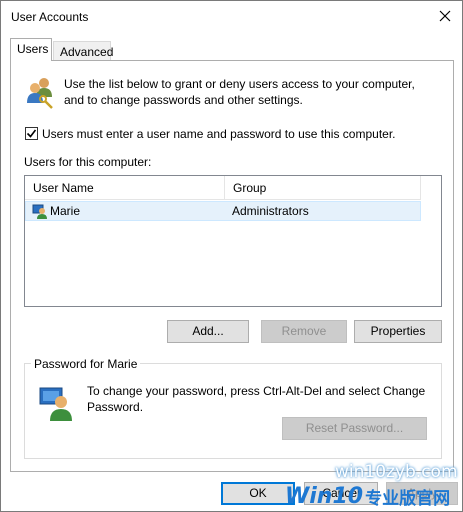 The width and height of the screenshot is (463, 512). Describe the element at coordinates (304, 331) in the screenshot. I see `remove-button: Remove` at that location.